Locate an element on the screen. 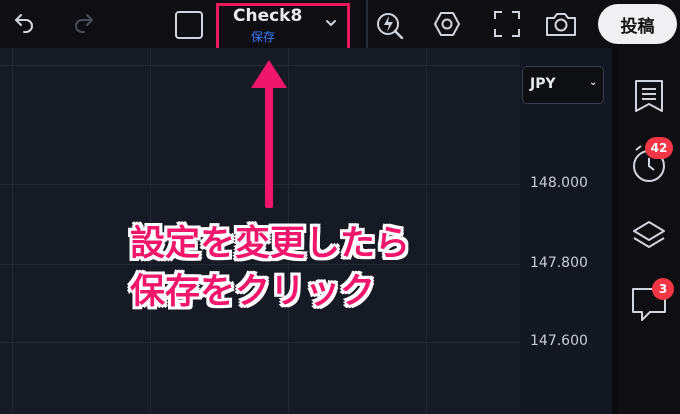 Image resolution: width=680 pixels, height=414 pixels. price-label: 147.800 is located at coordinates (559, 263).